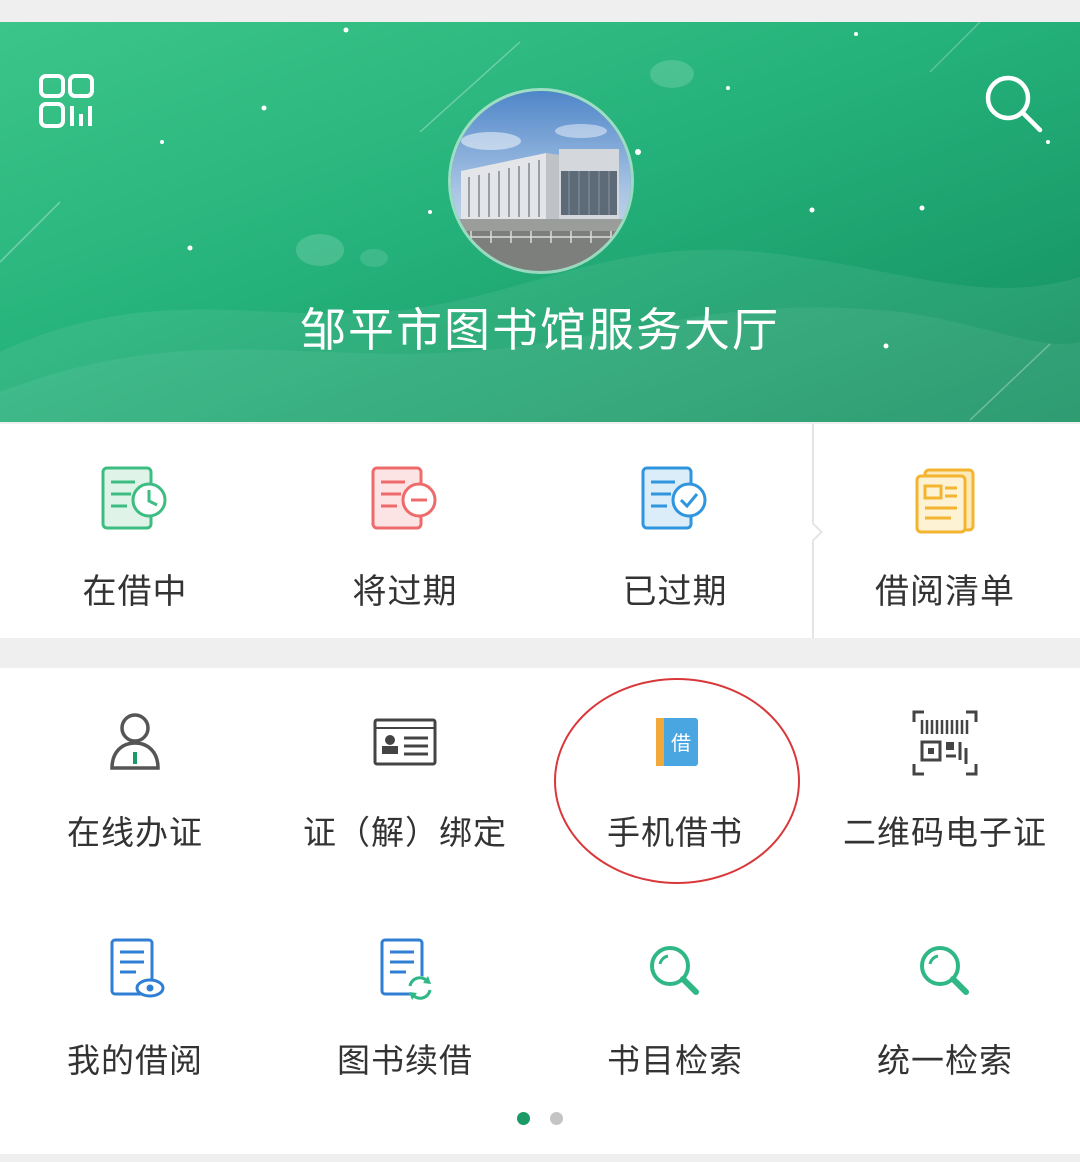  What do you see at coordinates (675, 1060) in the screenshot?
I see `service-label: 书目检索` at bounding box center [675, 1060].